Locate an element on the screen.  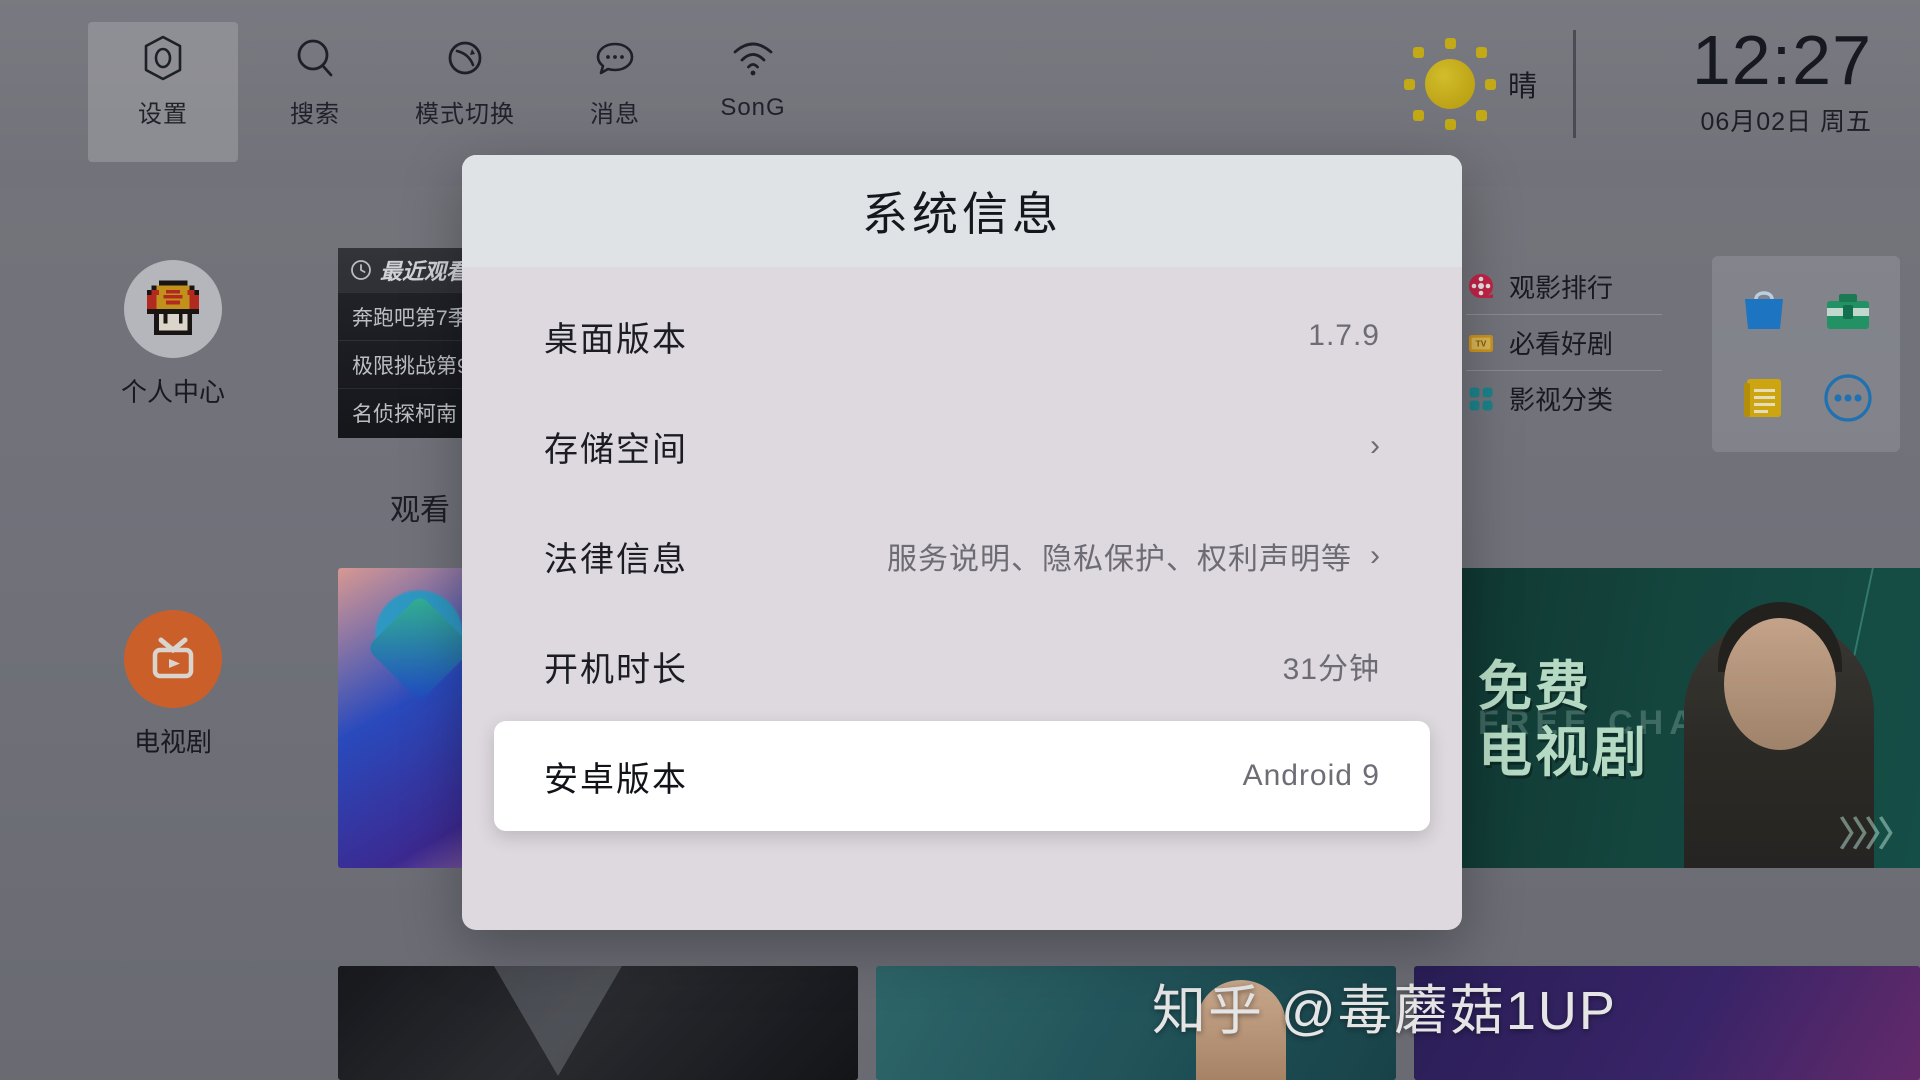
setting-key: 开机时长 is located at coordinates (616, 669).